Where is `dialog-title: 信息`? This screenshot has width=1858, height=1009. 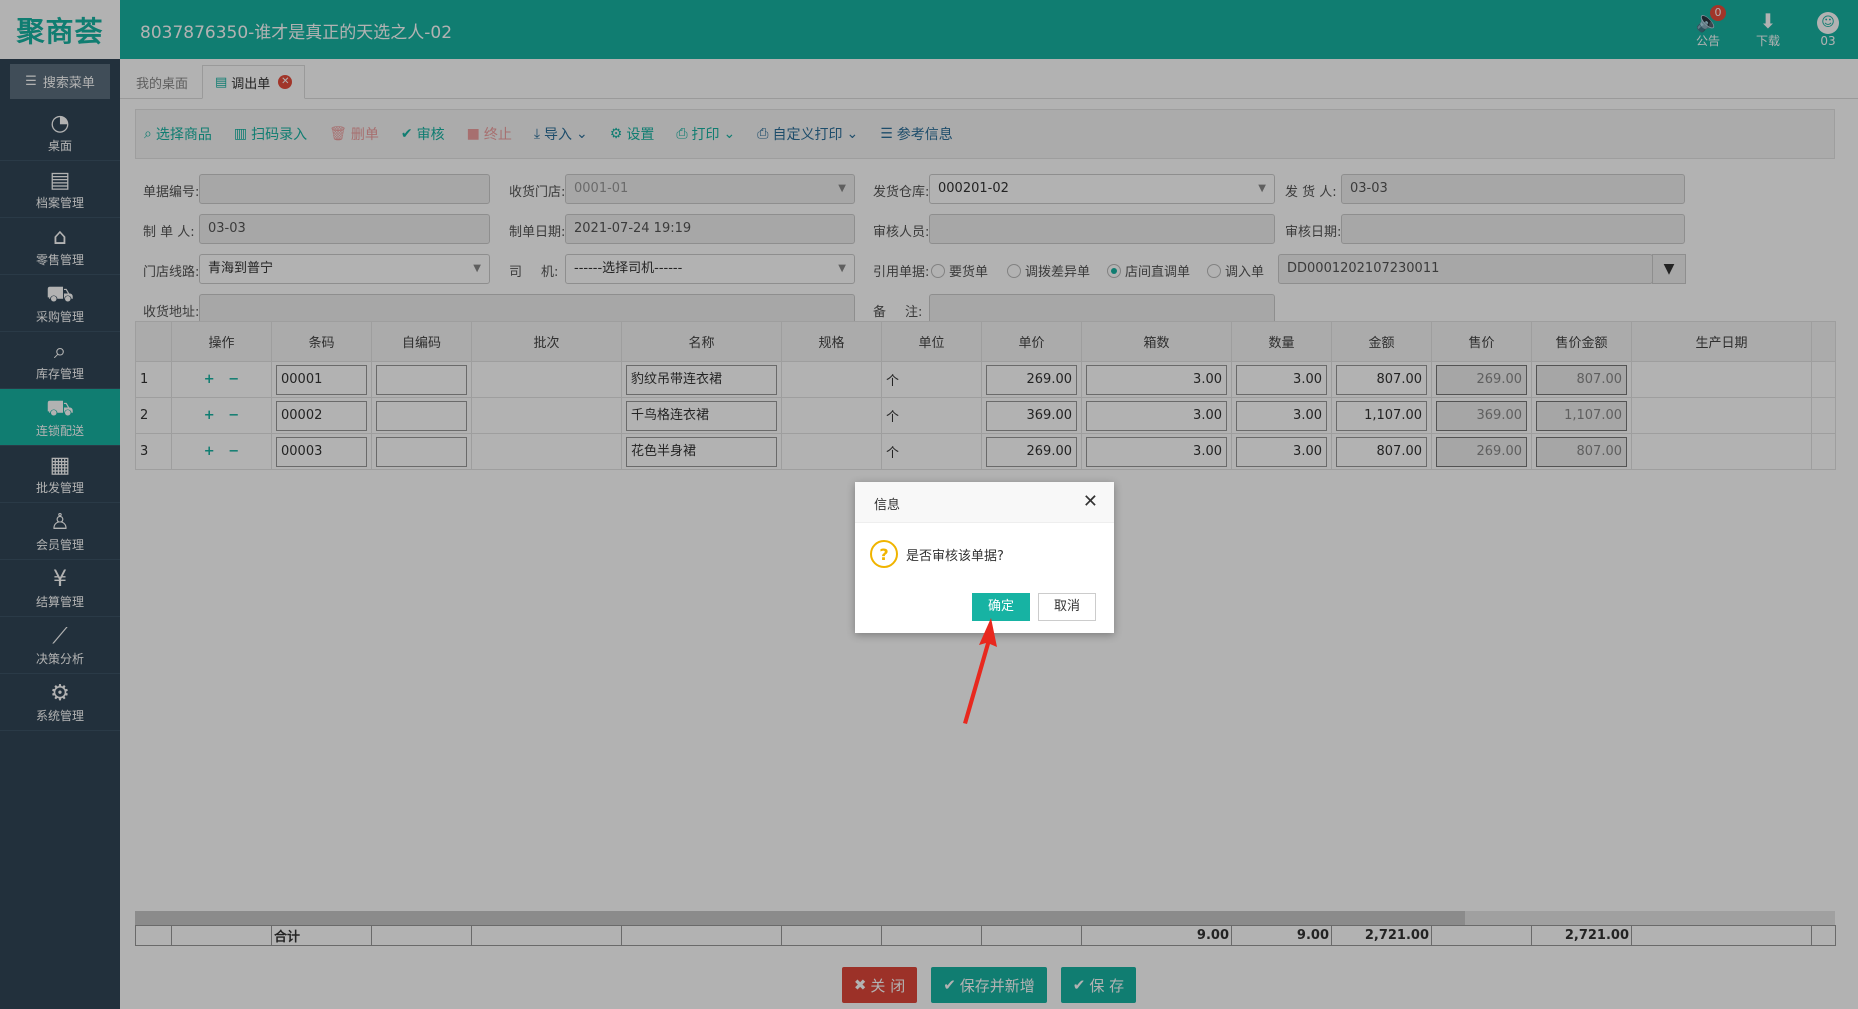 dialog-title: 信息 is located at coordinates (887, 505).